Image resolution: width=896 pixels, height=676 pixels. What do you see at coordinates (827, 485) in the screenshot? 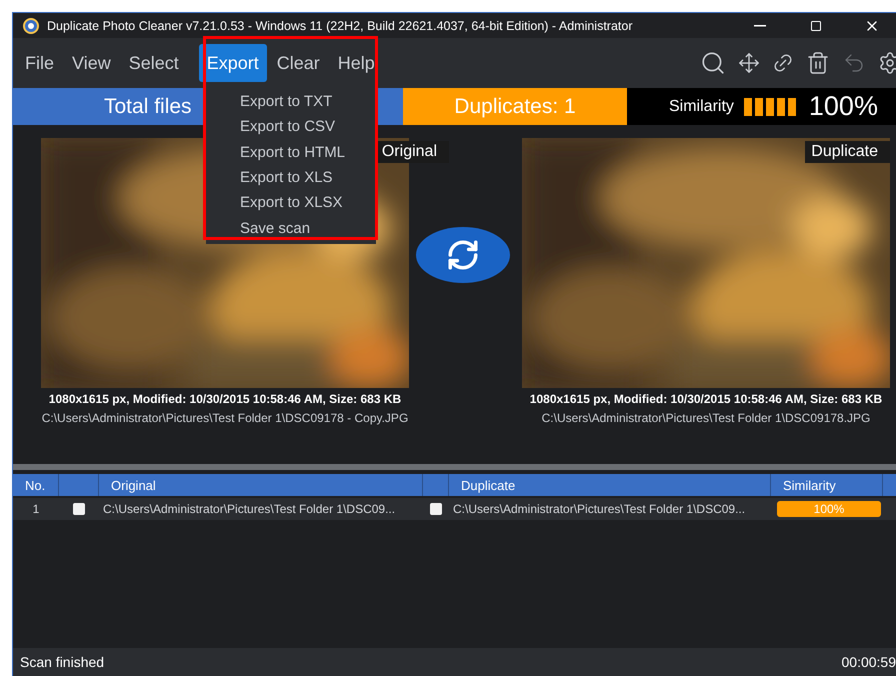
I see `column-header: Similarity` at bounding box center [827, 485].